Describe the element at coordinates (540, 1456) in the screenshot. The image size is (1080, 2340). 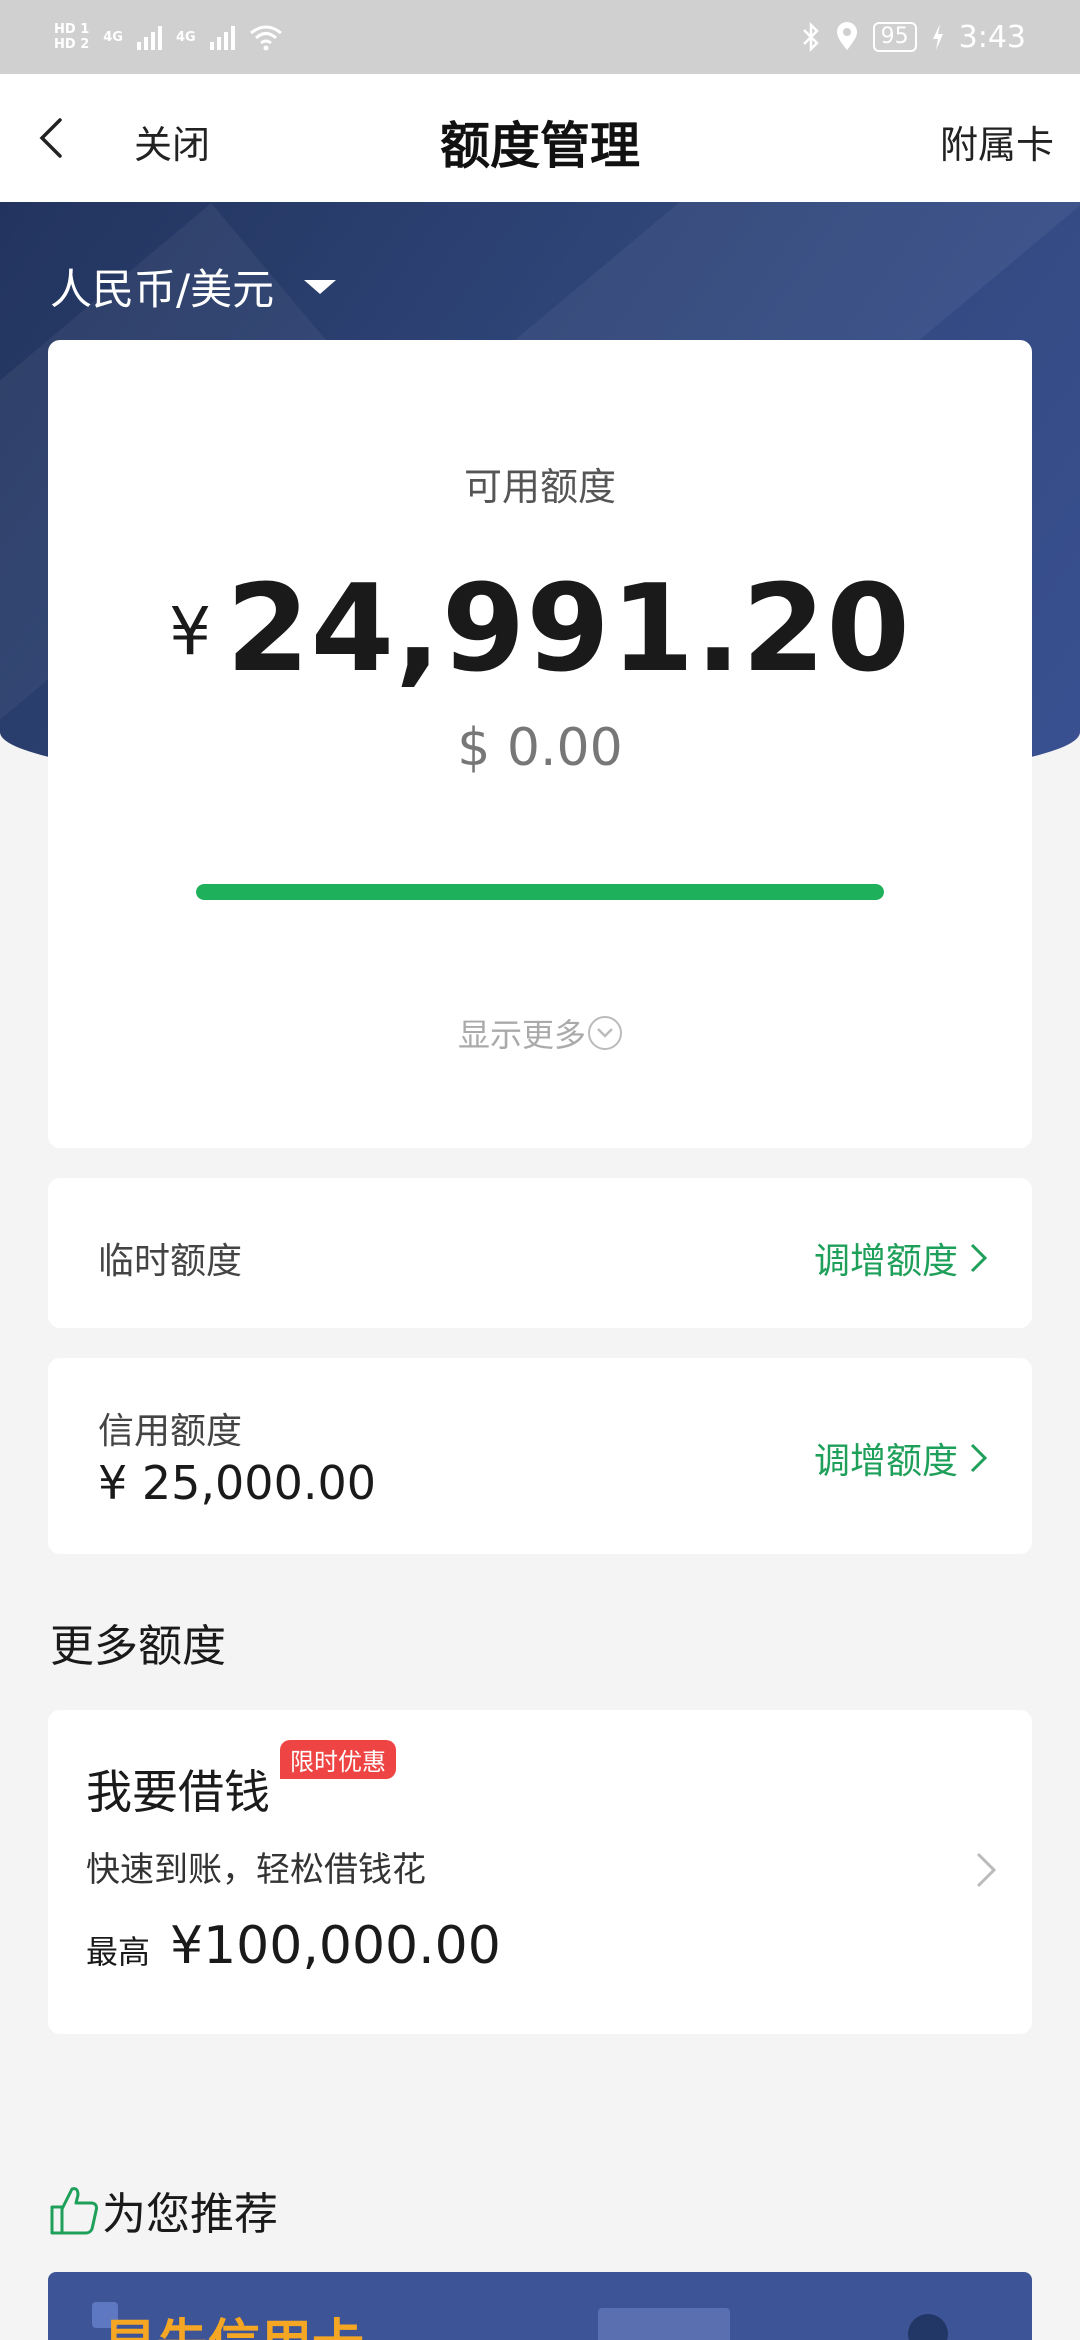
I see `credit-limit-card: 信用额度 ¥ 25,000.00 调增额度` at that location.